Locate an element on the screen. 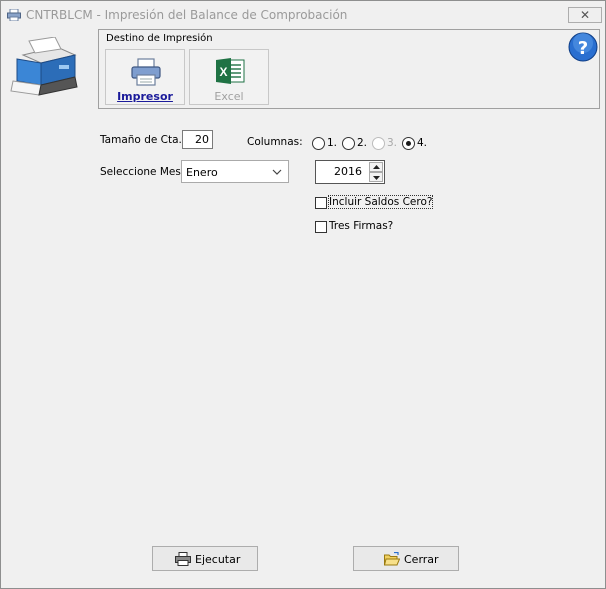  three-signatures-checkbox is located at coordinates (321, 227).